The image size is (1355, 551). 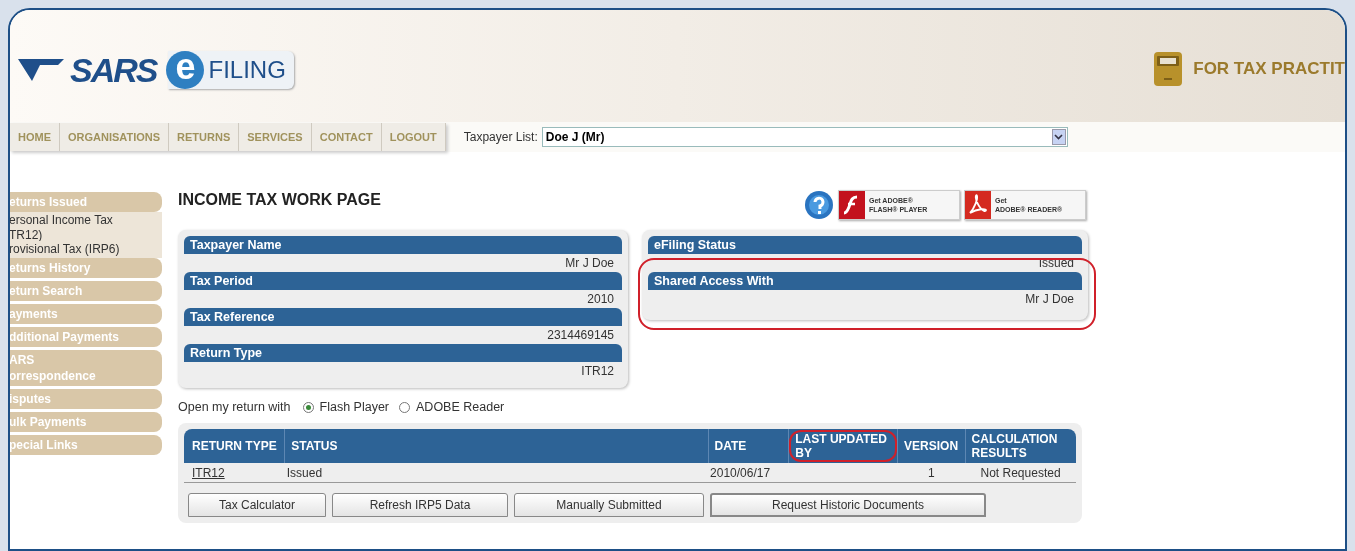 What do you see at coordinates (740, 472) in the screenshot?
I see `table-cell: 2010/06/17` at bounding box center [740, 472].